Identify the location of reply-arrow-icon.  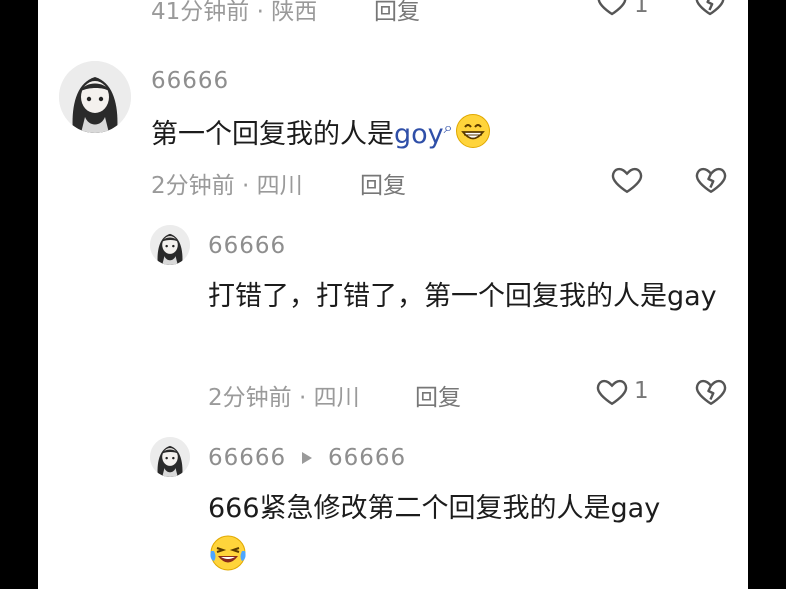
(307, 458).